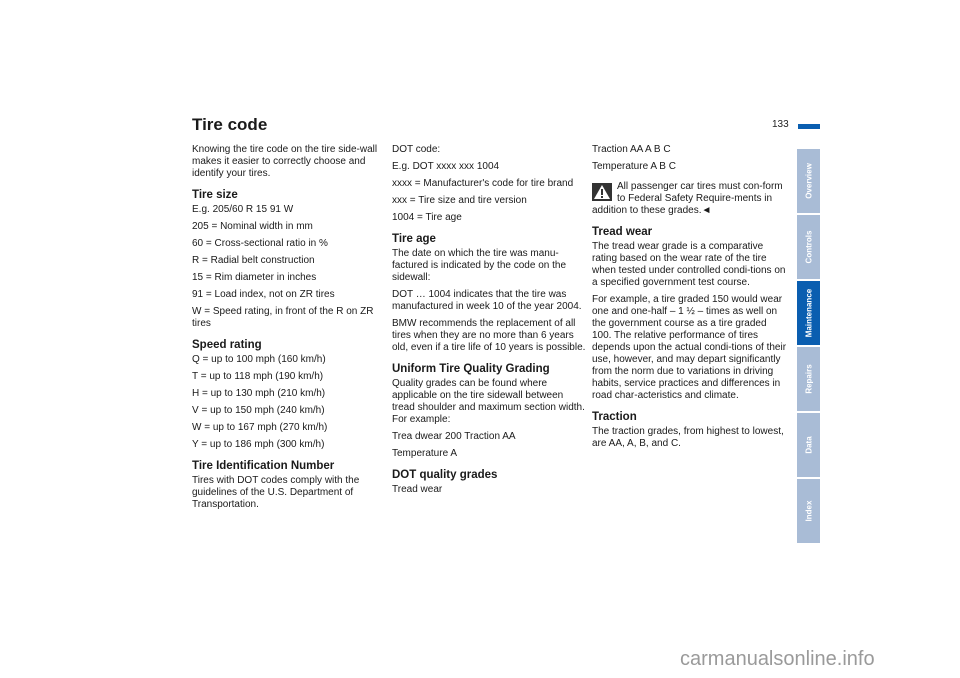  I want to click on speed-rating-line: V = up to 150 mph (240 km/h), so click(258, 410).